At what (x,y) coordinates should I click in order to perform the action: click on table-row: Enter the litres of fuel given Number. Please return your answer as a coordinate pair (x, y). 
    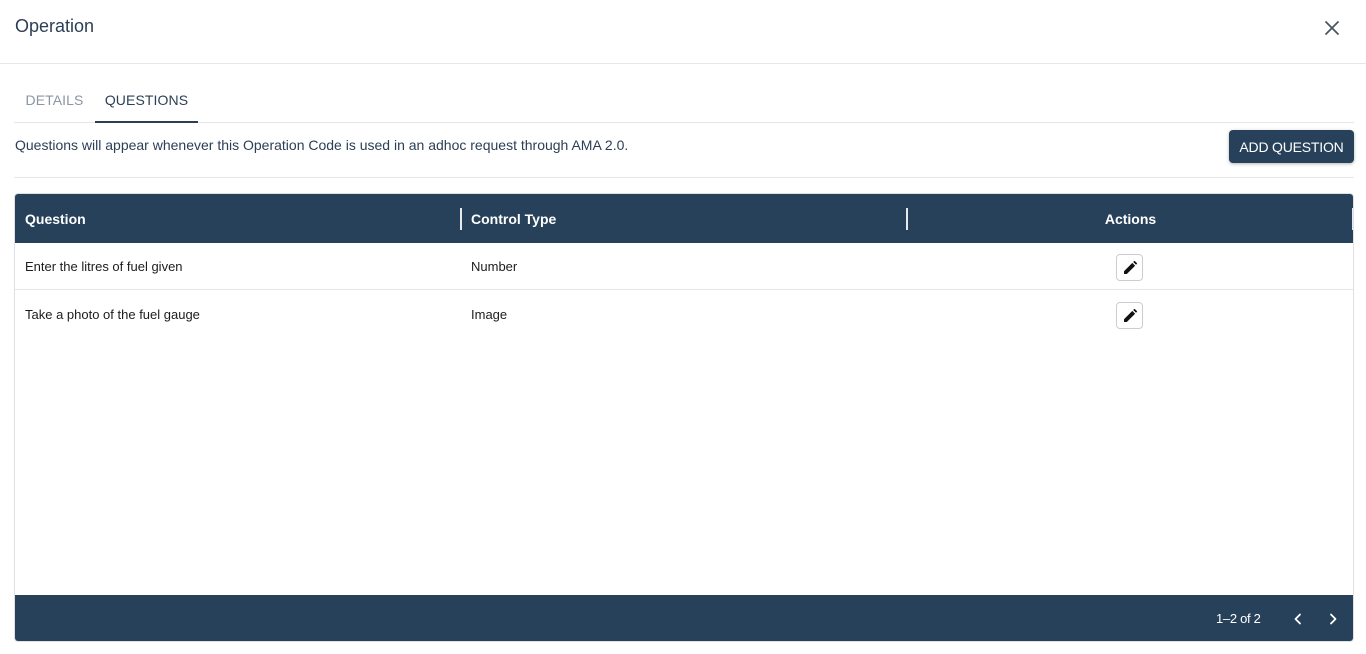
    Looking at the image, I should click on (684, 266).